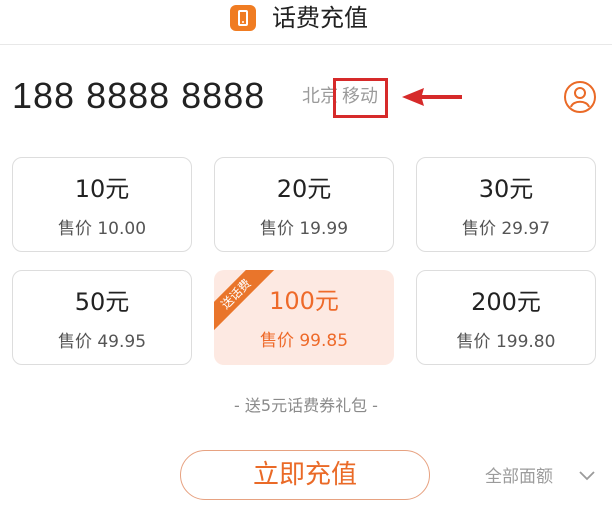  What do you see at coordinates (304, 341) in the screenshot?
I see `option-price: 售价 99.85` at bounding box center [304, 341].